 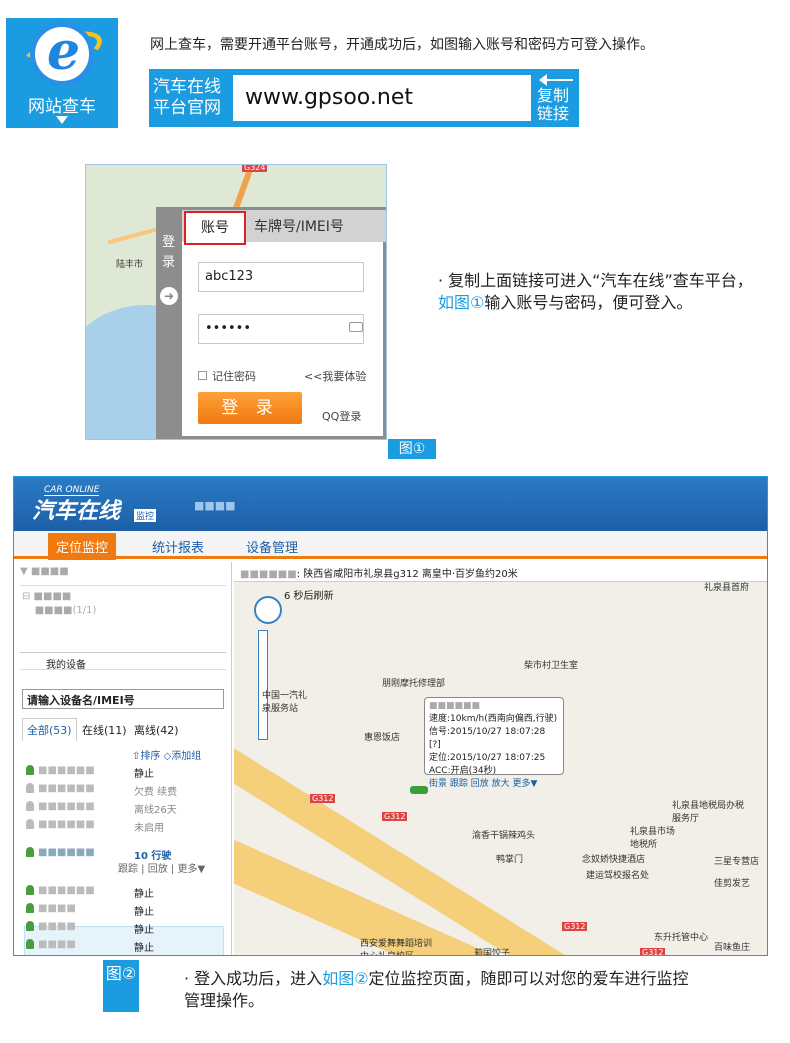 What do you see at coordinates (166, 754) in the screenshot?
I see `sort-add-group: ⇧排序 ◇添加组` at bounding box center [166, 754].